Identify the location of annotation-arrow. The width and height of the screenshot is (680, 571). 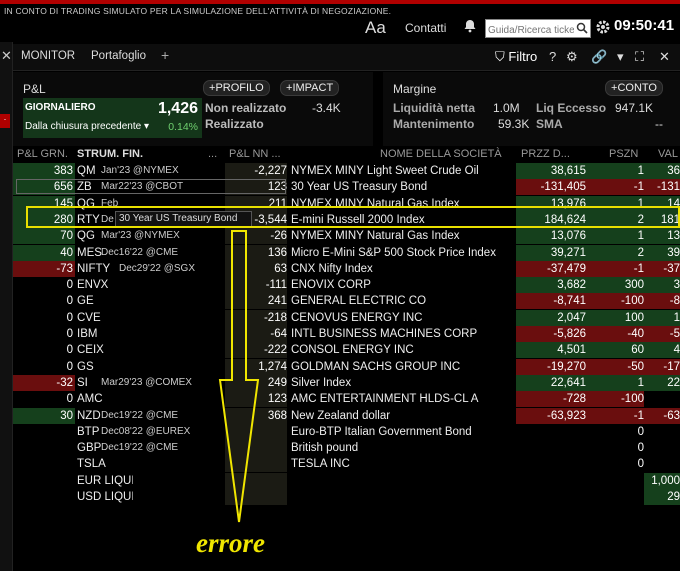
(239, 376).